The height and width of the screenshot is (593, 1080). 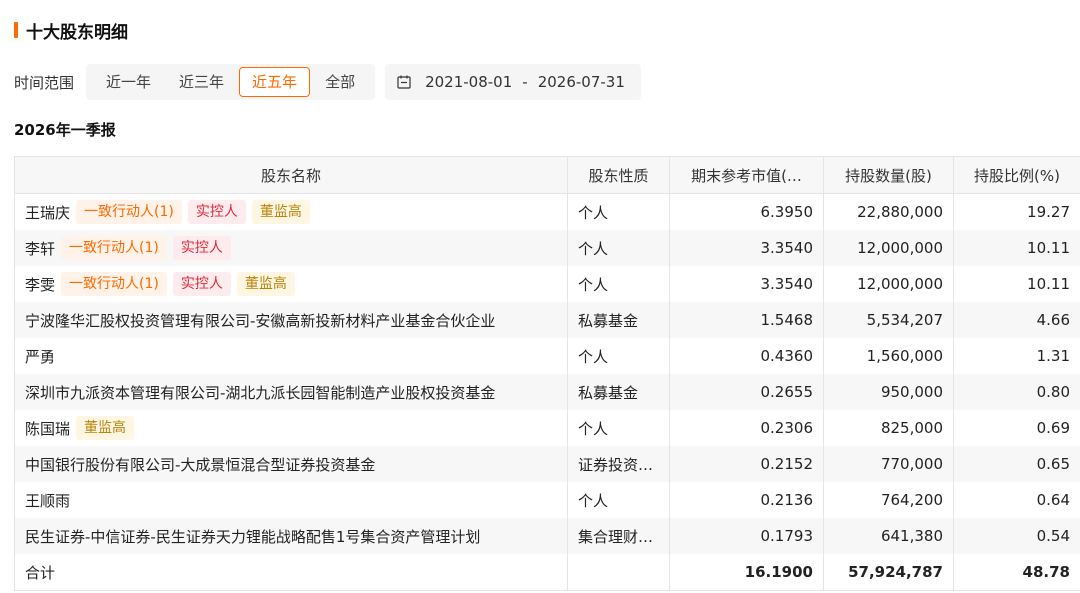 I want to click on section-header: 十大股东明细, so click(x=71, y=30).